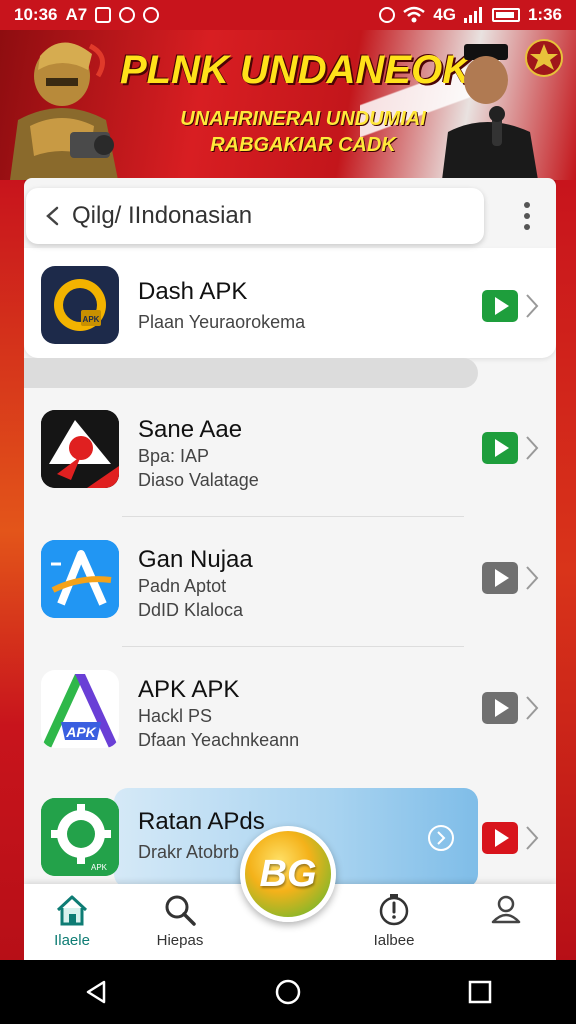 The height and width of the screenshot is (1024, 576). What do you see at coordinates (441, 838) in the screenshot?
I see `forward-circle-icon` at bounding box center [441, 838].